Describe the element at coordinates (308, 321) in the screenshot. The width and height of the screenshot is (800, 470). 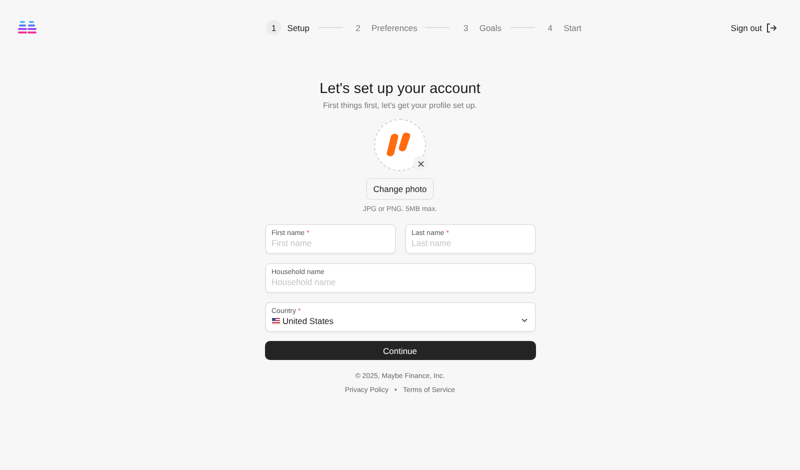
I see `select-value: United States` at that location.